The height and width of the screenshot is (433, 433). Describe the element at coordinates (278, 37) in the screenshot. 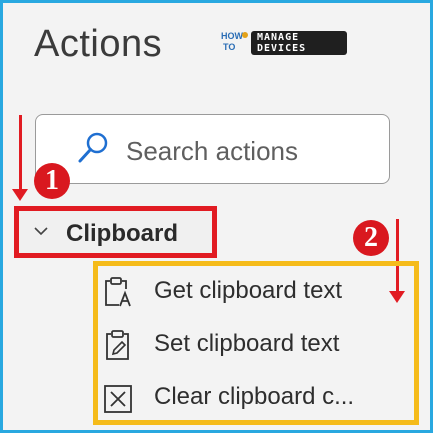

I see `logo-manage: MANAGE` at that location.